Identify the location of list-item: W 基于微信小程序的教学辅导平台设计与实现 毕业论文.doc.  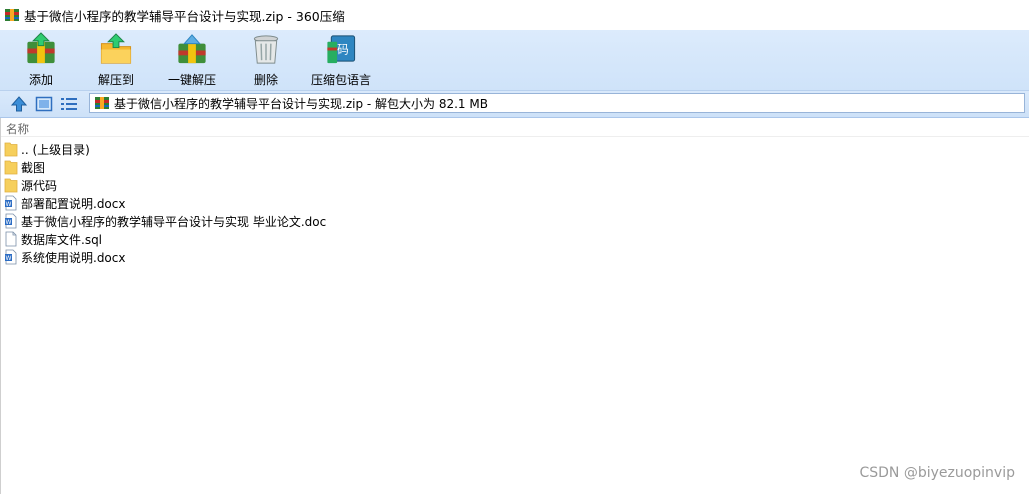
(163, 221).